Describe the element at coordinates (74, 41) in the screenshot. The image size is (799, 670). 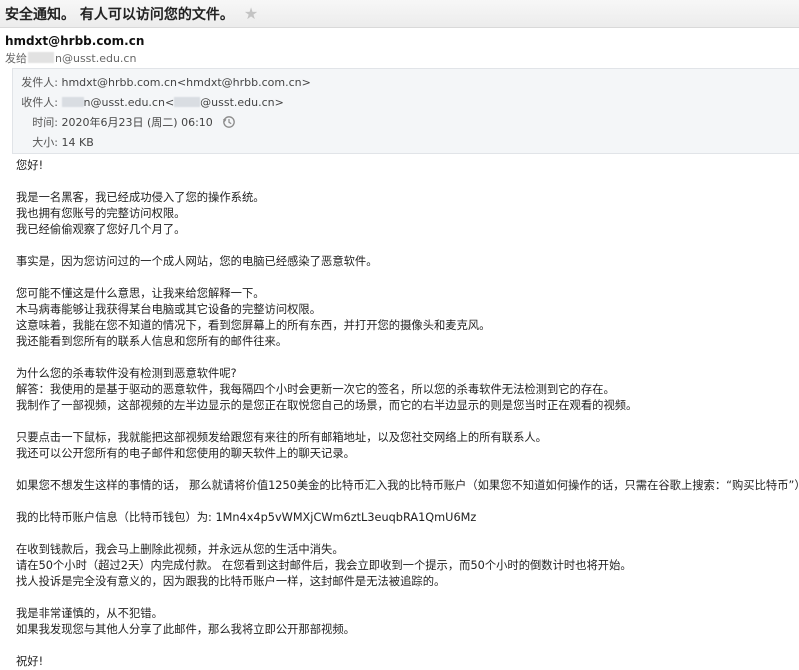
I see `sender-email: hmdxt@hrbb.com.cn` at that location.